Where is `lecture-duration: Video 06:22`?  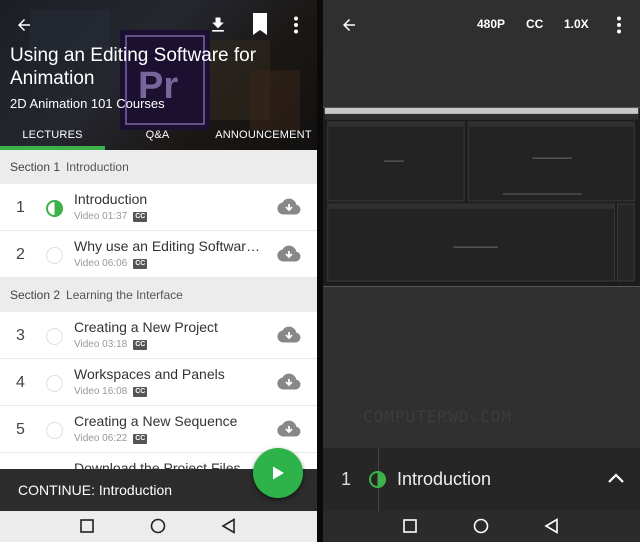 lecture-duration: Video 06:22 is located at coordinates (101, 438).